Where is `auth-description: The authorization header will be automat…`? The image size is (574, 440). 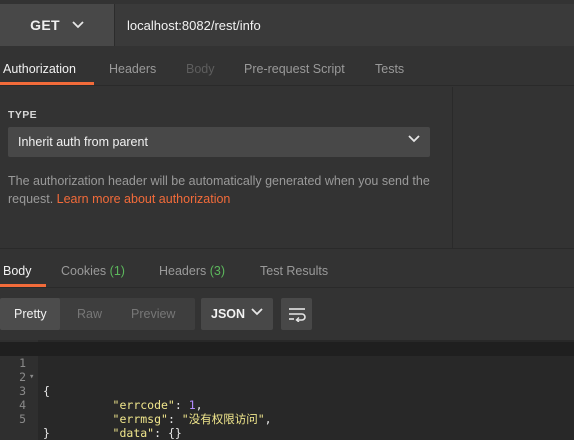
auth-description: The authorization header will be automat… is located at coordinates (223, 190).